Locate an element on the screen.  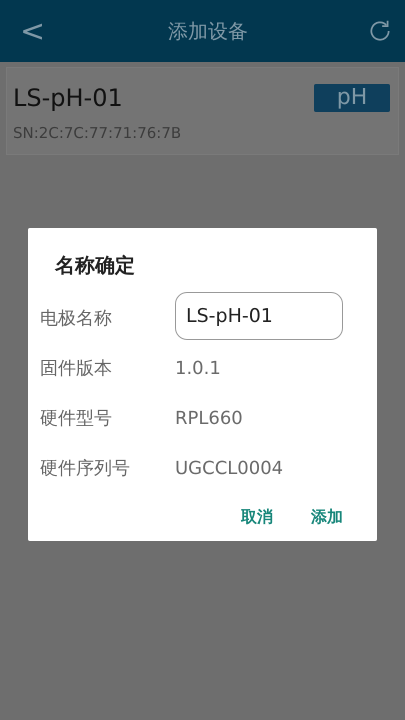
field-label: 固件版本 is located at coordinates (76, 368).